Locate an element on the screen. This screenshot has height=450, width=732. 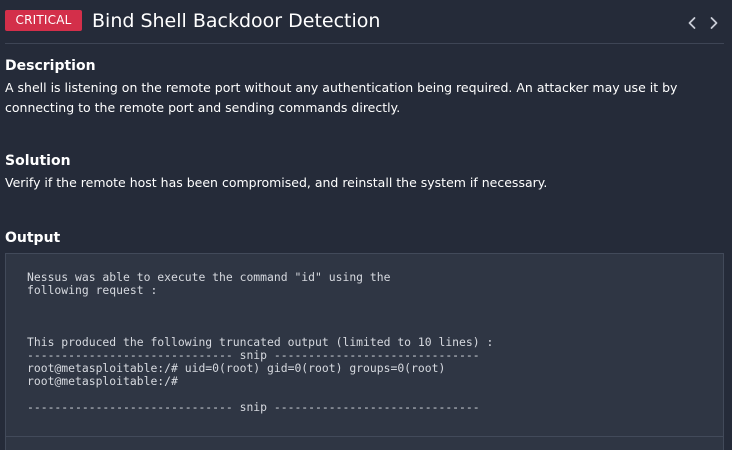
chevron-right-icon is located at coordinates (714, 23).